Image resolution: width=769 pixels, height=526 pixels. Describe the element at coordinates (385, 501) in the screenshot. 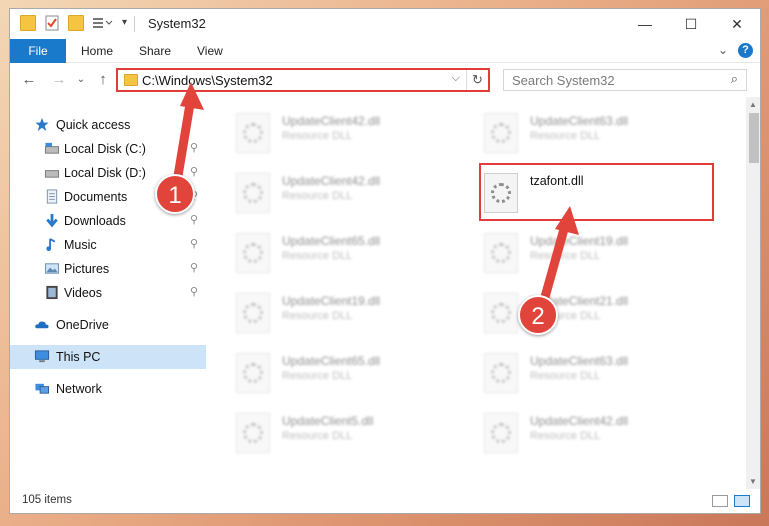

I see `status-bar: 105 items` at that location.